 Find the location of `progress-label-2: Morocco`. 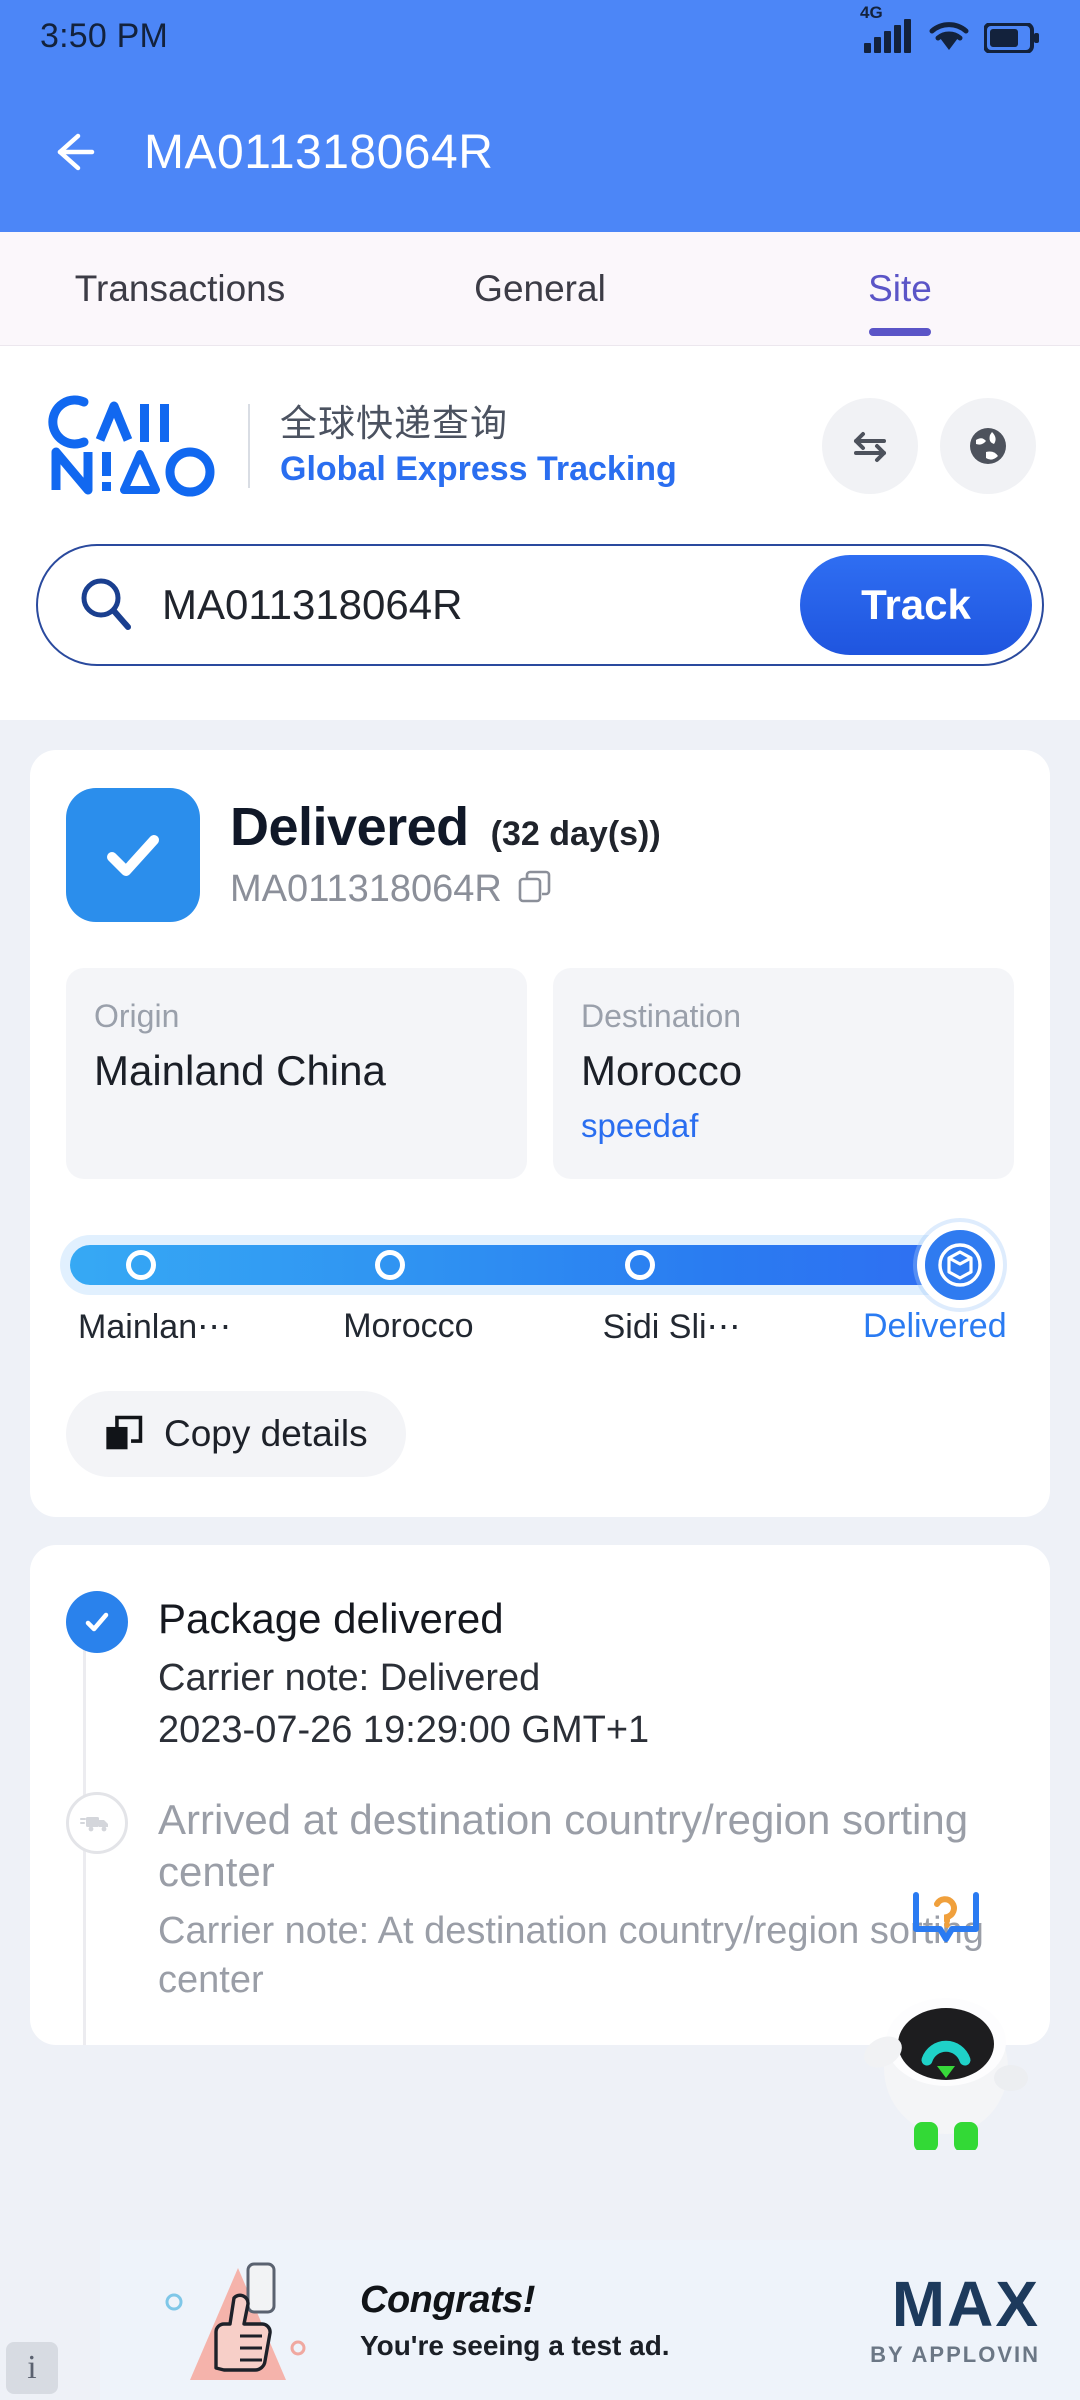

progress-label-2: Morocco is located at coordinates (408, 1326).